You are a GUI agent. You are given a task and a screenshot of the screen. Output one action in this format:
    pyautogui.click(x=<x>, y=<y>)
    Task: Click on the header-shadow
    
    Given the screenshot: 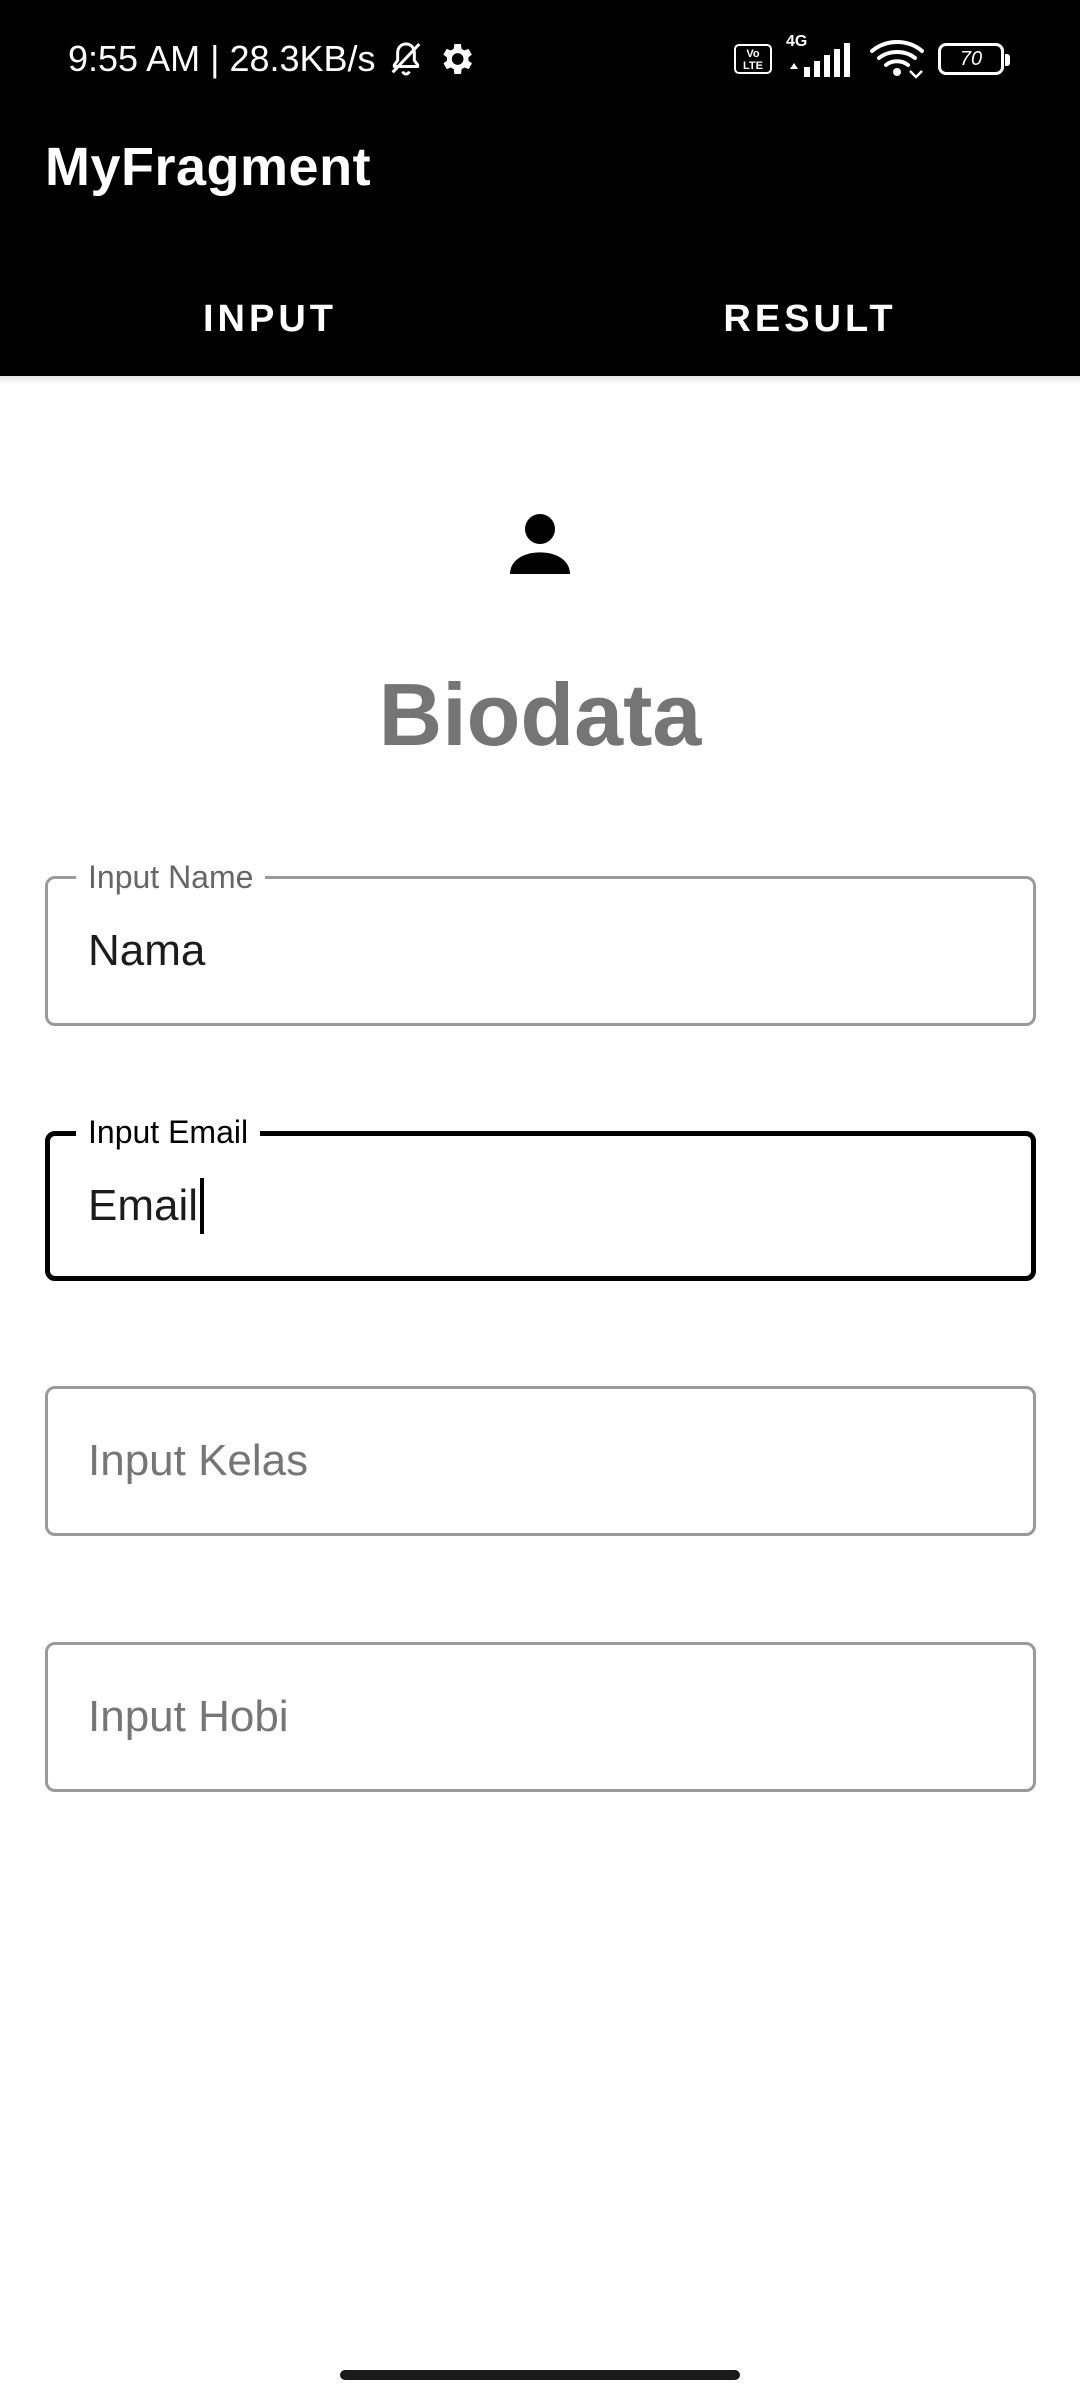 What is the action you would take?
    pyautogui.click(x=540, y=380)
    